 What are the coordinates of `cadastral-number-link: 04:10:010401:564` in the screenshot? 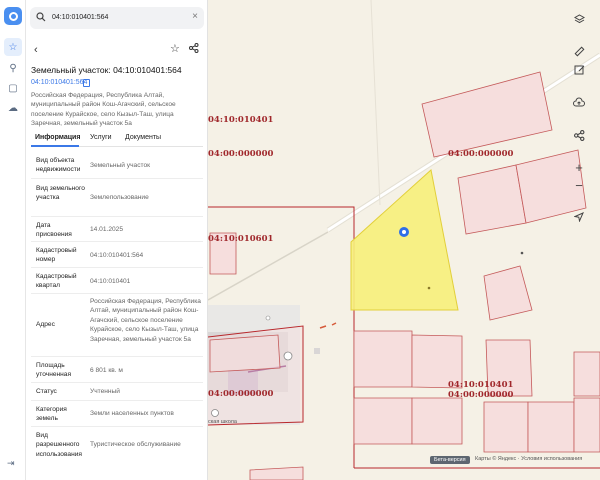 It's located at (59, 82).